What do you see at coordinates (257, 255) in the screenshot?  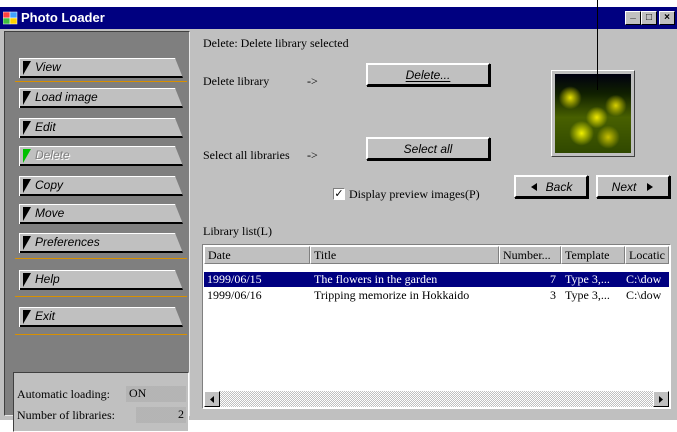 I see `column-header-date: Date` at bounding box center [257, 255].